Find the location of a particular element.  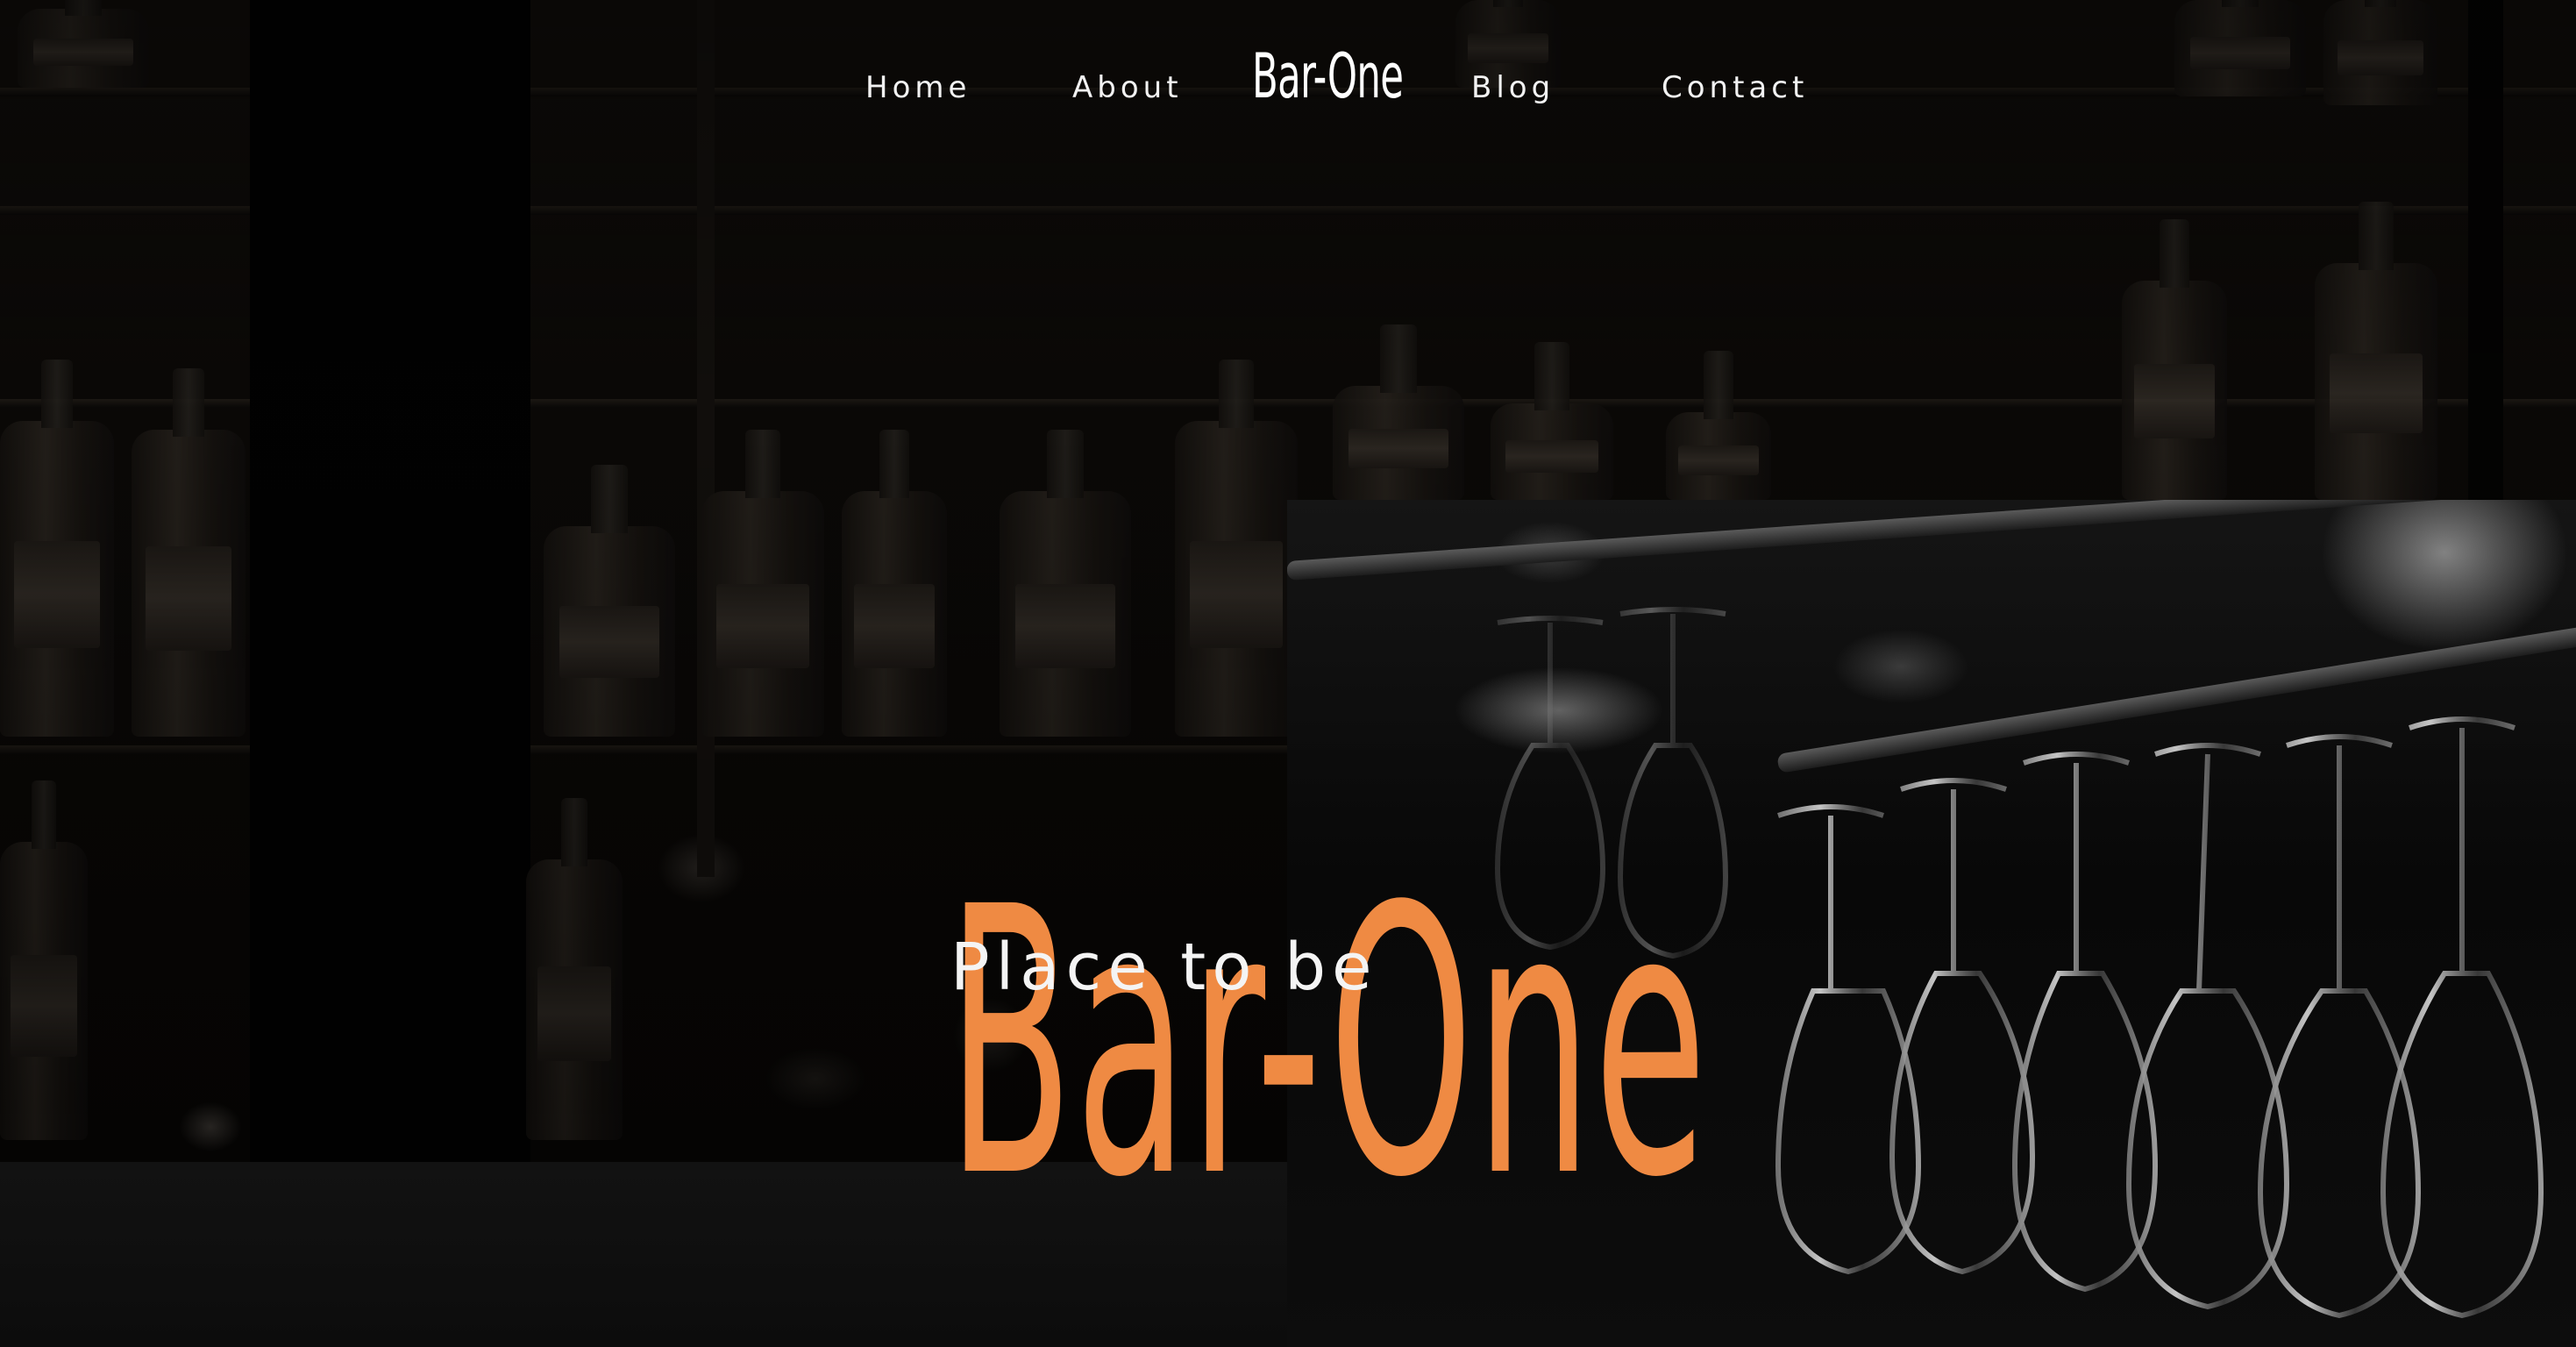

top-navigation: Home About Bar-One Blog Contact is located at coordinates (1288, 92).